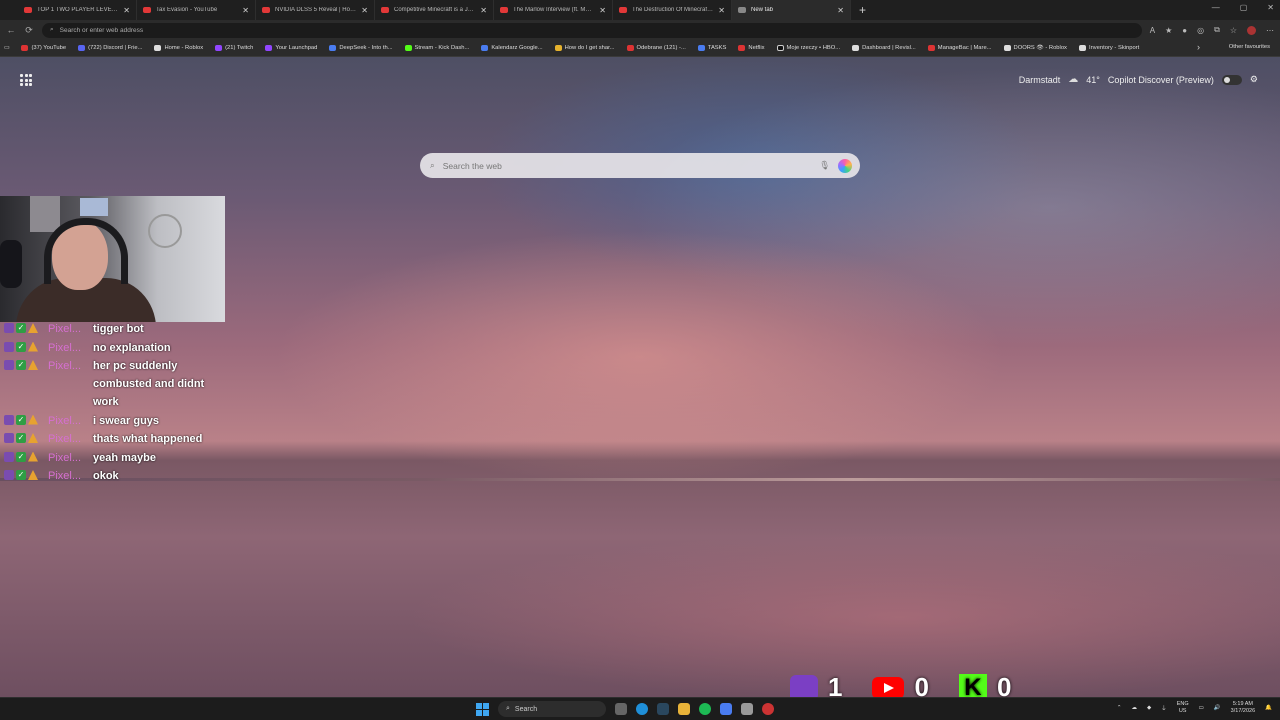 The width and height of the screenshot is (1280, 720). What do you see at coordinates (1270, 7) in the screenshot?
I see `close-window-icon: ✕` at bounding box center [1270, 7].